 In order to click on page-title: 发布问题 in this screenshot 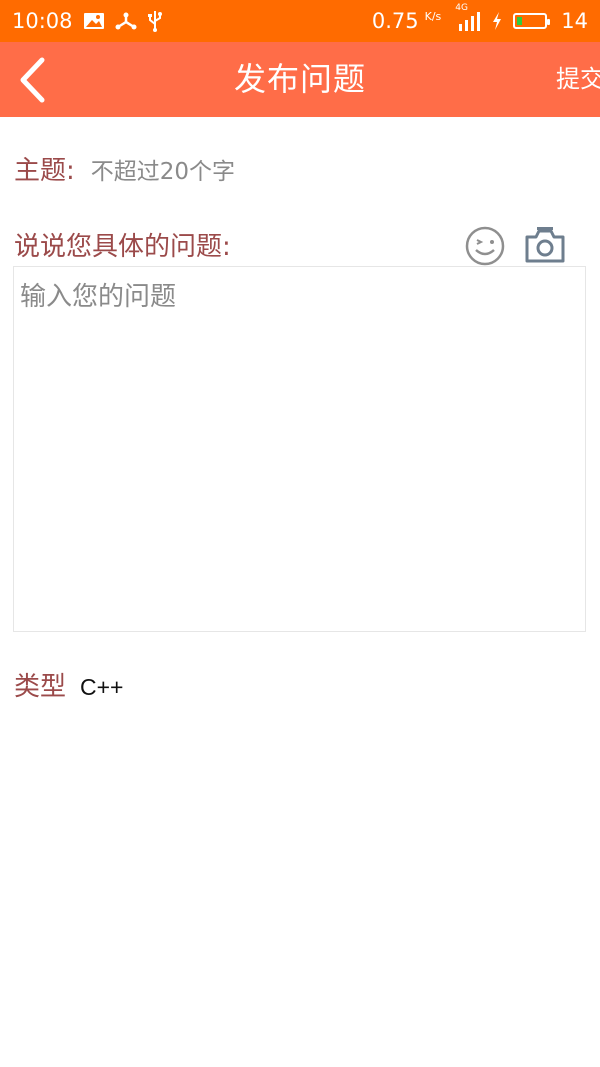, I will do `click(299, 79)`.